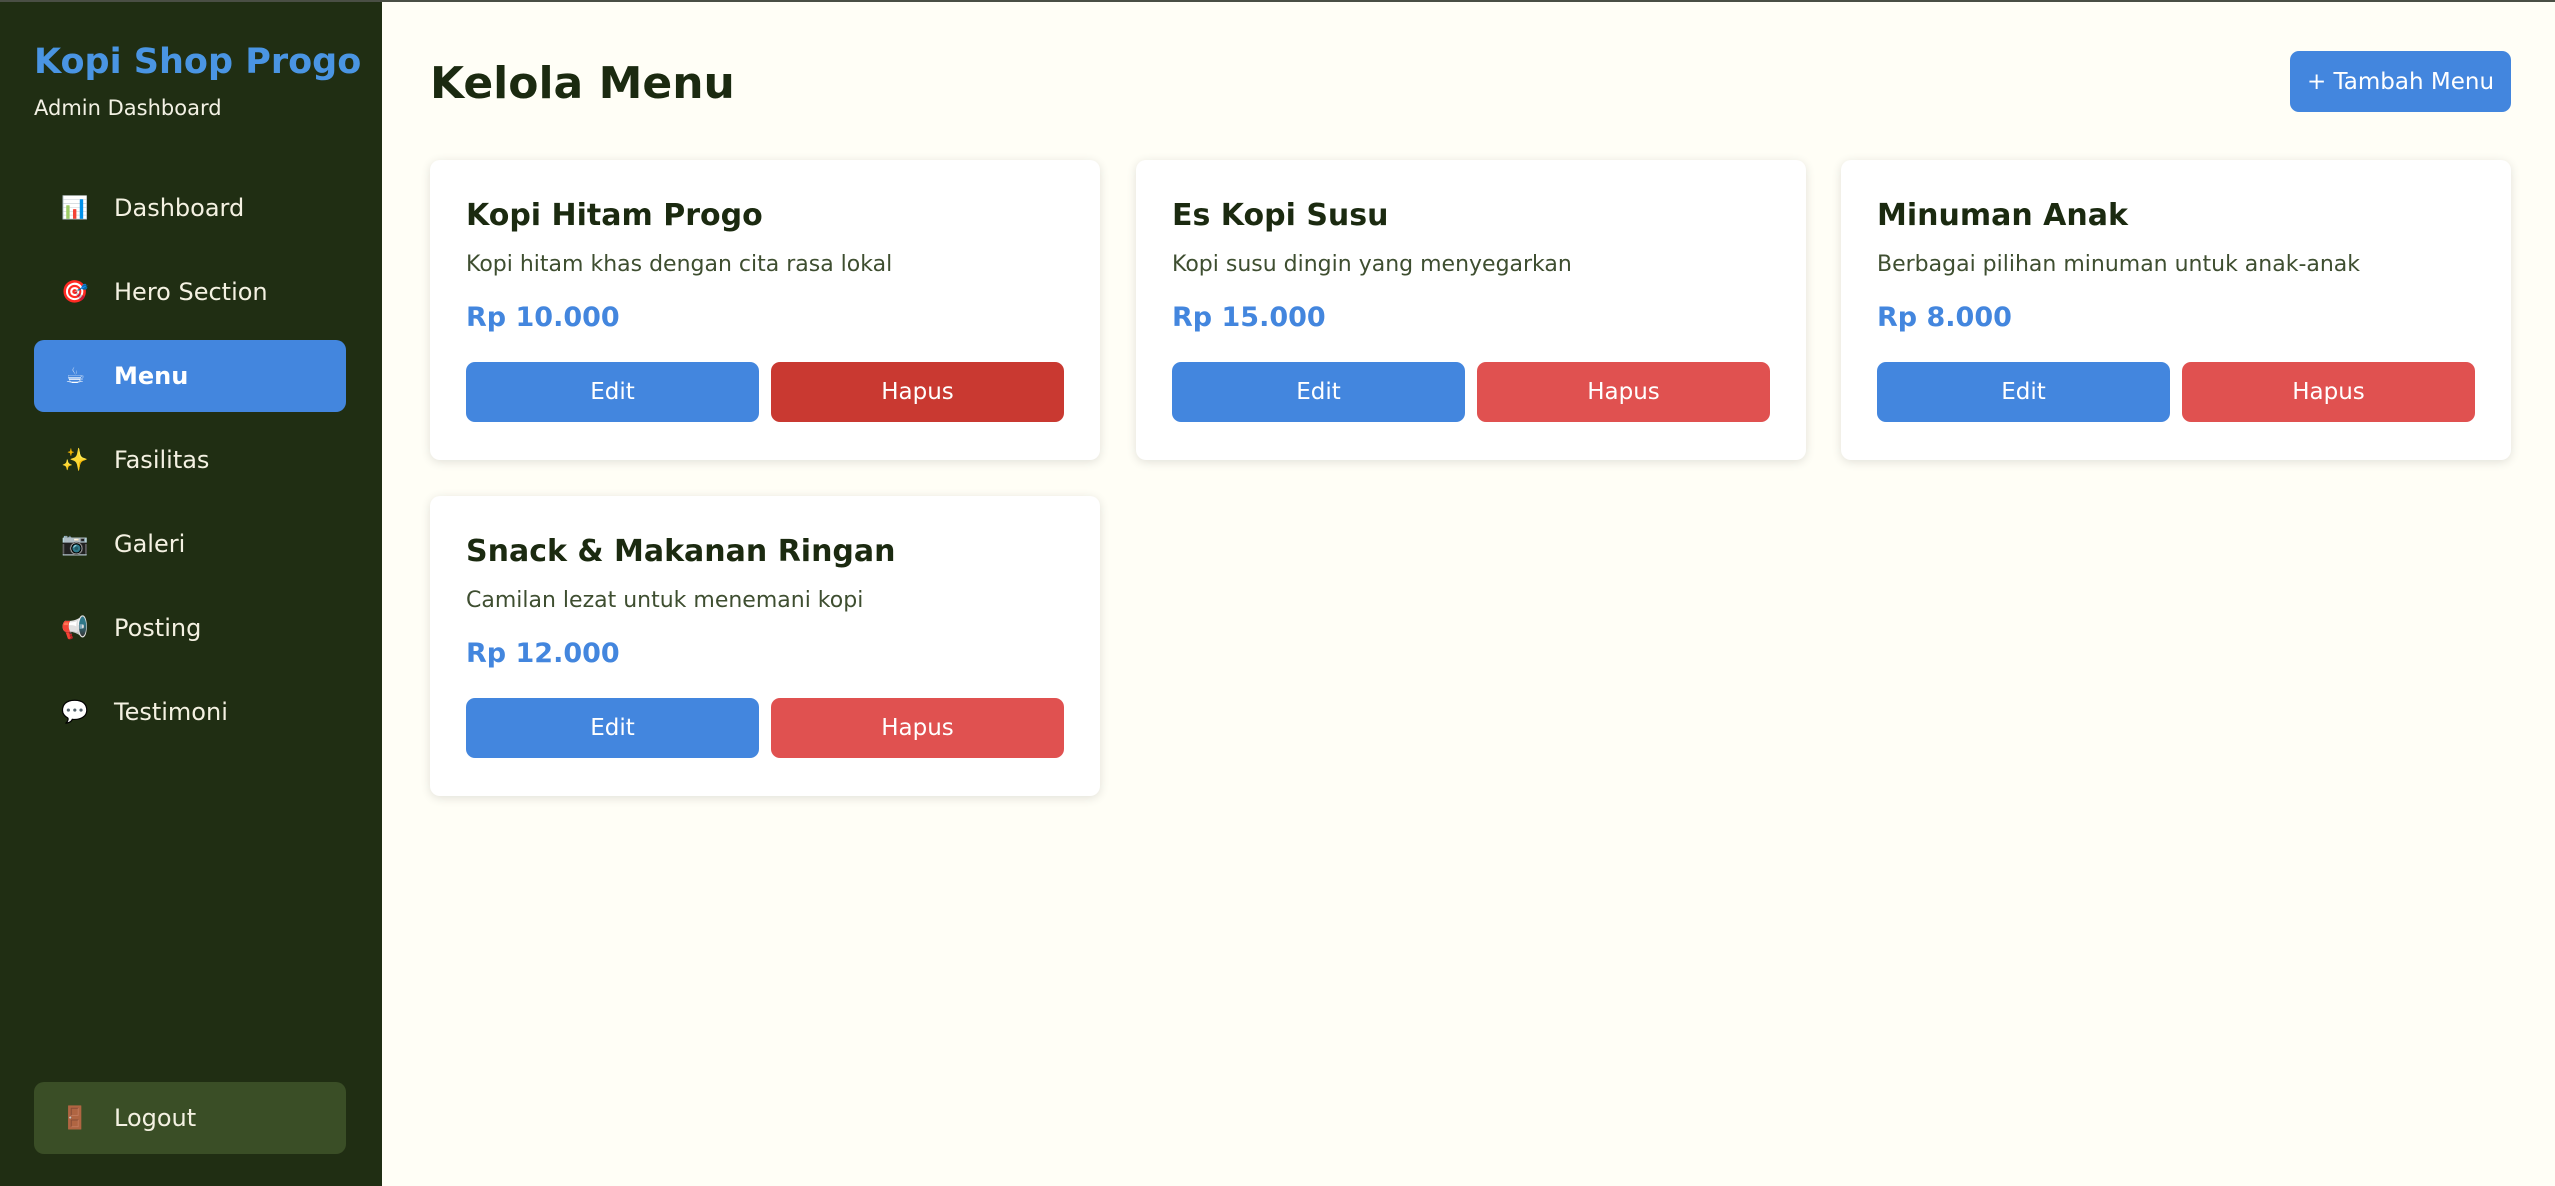 The width and height of the screenshot is (2555, 1186). Describe the element at coordinates (151, 376) in the screenshot. I see `sidebar-item-label: Menu` at that location.